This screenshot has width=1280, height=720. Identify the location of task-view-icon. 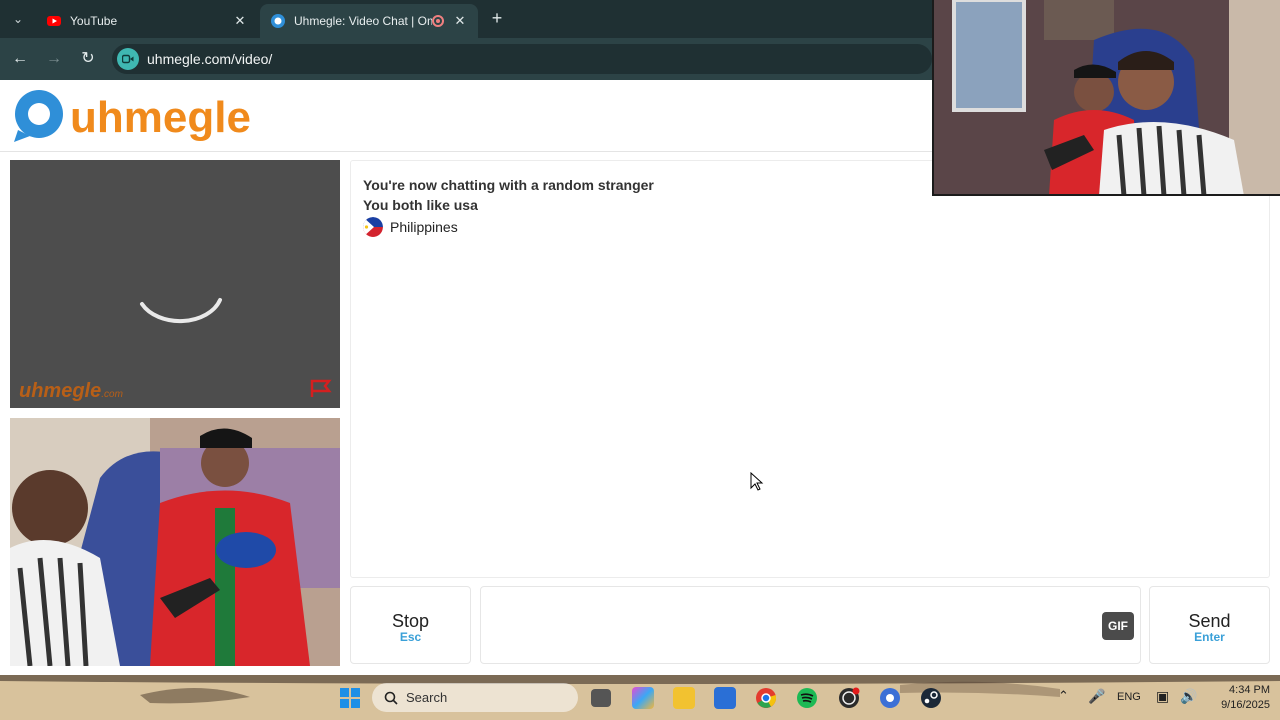
(601, 698).